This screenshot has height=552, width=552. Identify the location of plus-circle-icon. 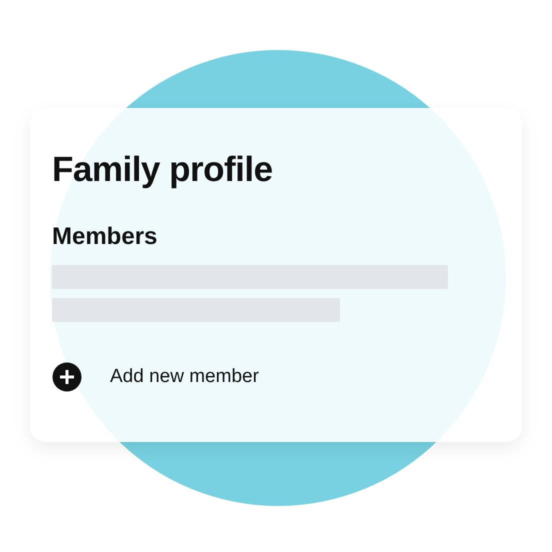
(67, 377).